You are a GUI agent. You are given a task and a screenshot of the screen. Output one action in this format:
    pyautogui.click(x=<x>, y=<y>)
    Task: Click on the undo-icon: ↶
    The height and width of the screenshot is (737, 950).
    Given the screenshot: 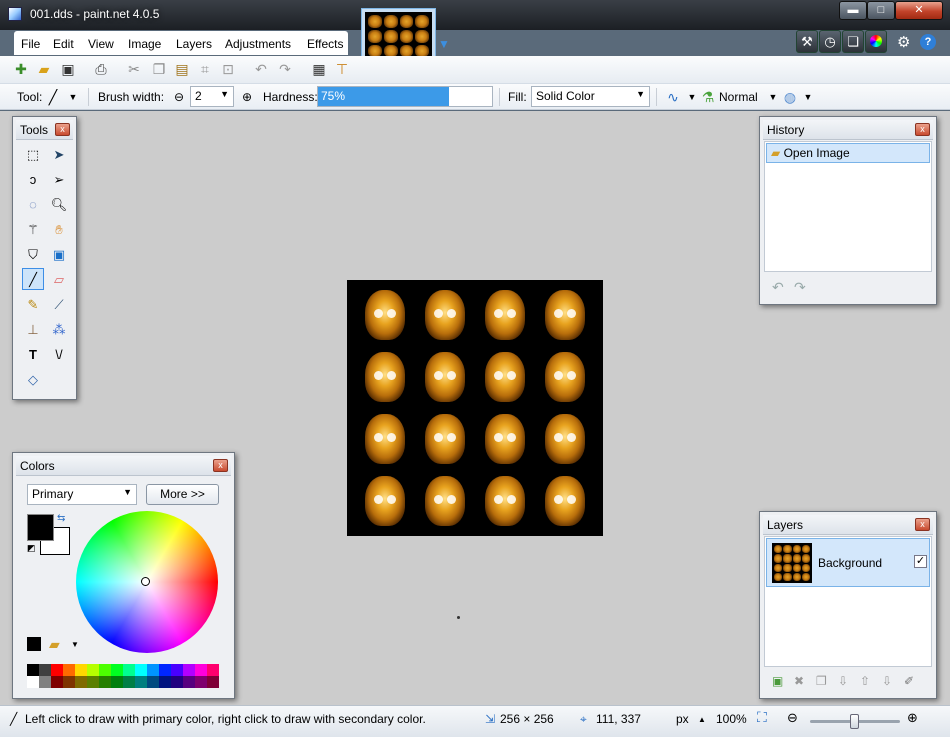 What is the action you would take?
    pyautogui.click(x=261, y=69)
    